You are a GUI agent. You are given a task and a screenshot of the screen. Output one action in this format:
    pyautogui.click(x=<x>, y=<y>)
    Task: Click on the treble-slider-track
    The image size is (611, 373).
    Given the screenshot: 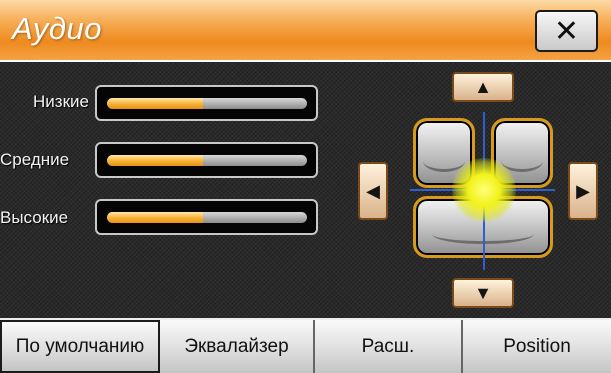 What is the action you would take?
    pyautogui.click(x=207, y=217)
    